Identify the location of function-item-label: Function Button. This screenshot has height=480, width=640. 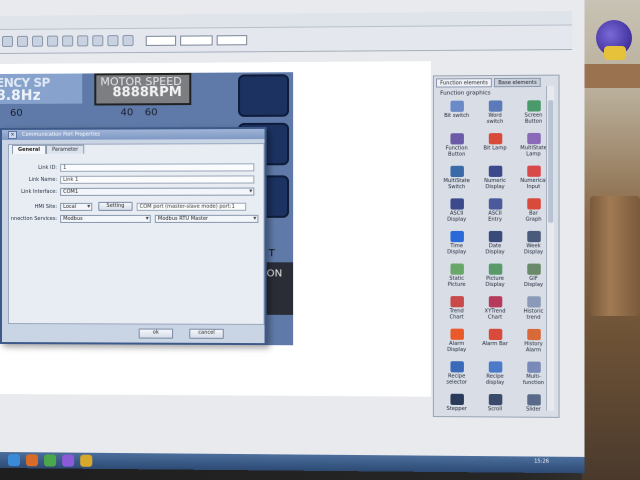
(457, 151).